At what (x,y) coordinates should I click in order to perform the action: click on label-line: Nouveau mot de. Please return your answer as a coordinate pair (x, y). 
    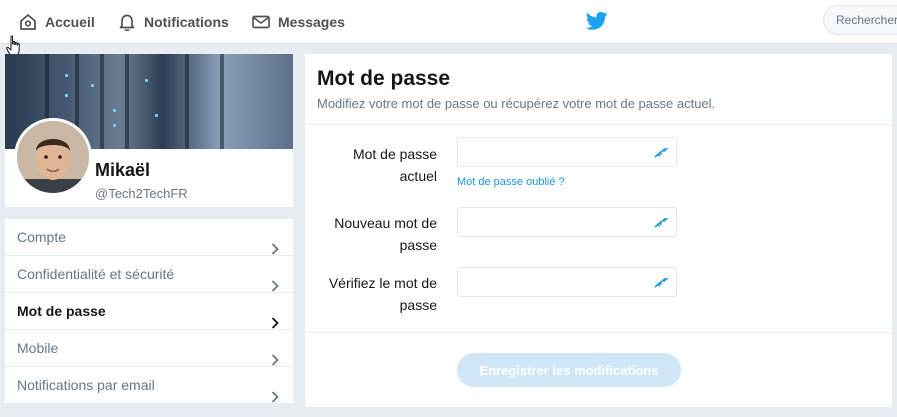
    Looking at the image, I should click on (385, 223).